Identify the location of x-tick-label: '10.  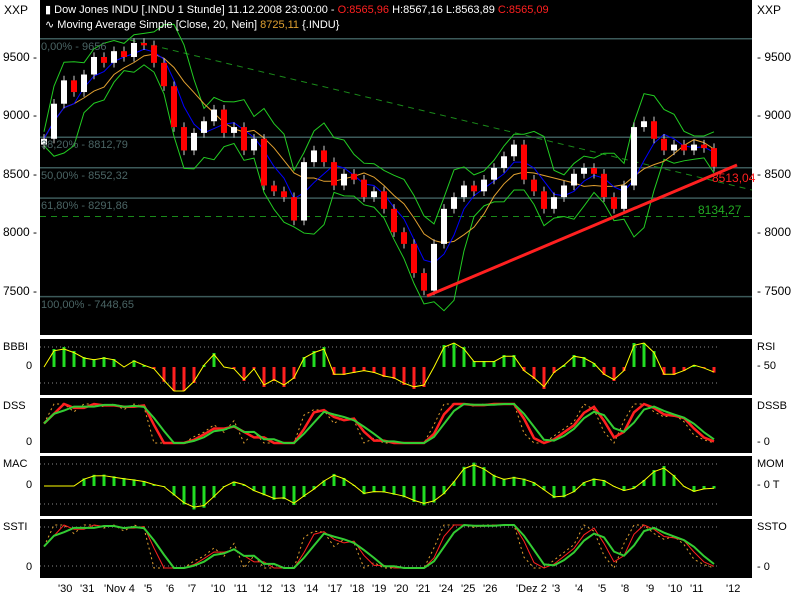
(675, 589).